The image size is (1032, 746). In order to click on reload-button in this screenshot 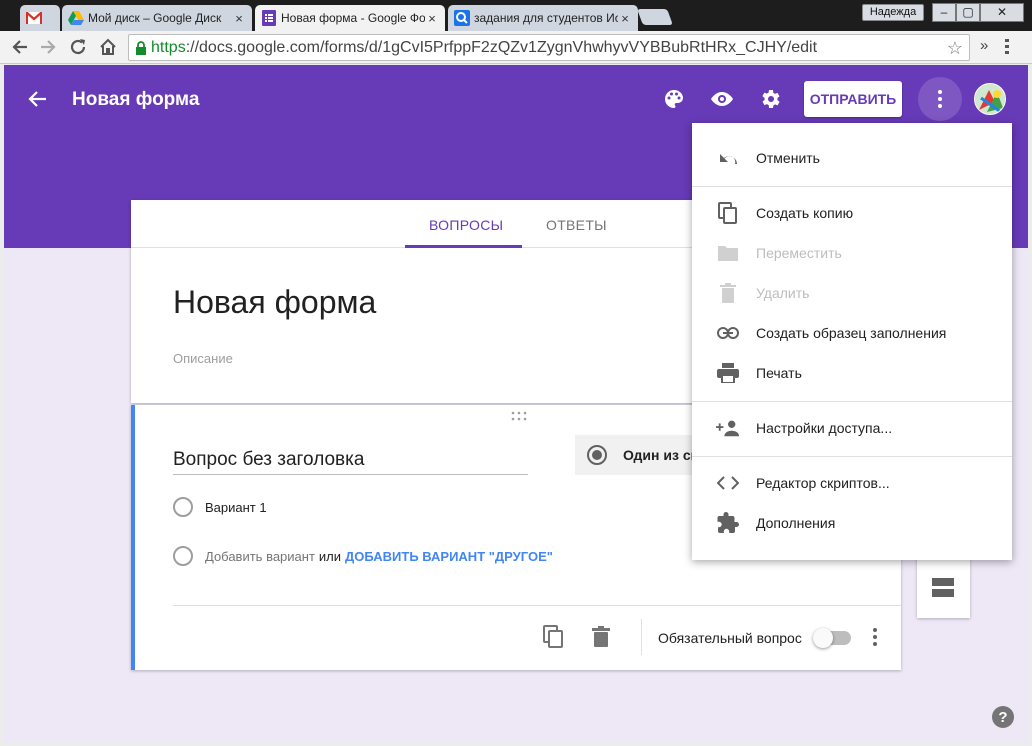, I will do `click(78, 47)`.